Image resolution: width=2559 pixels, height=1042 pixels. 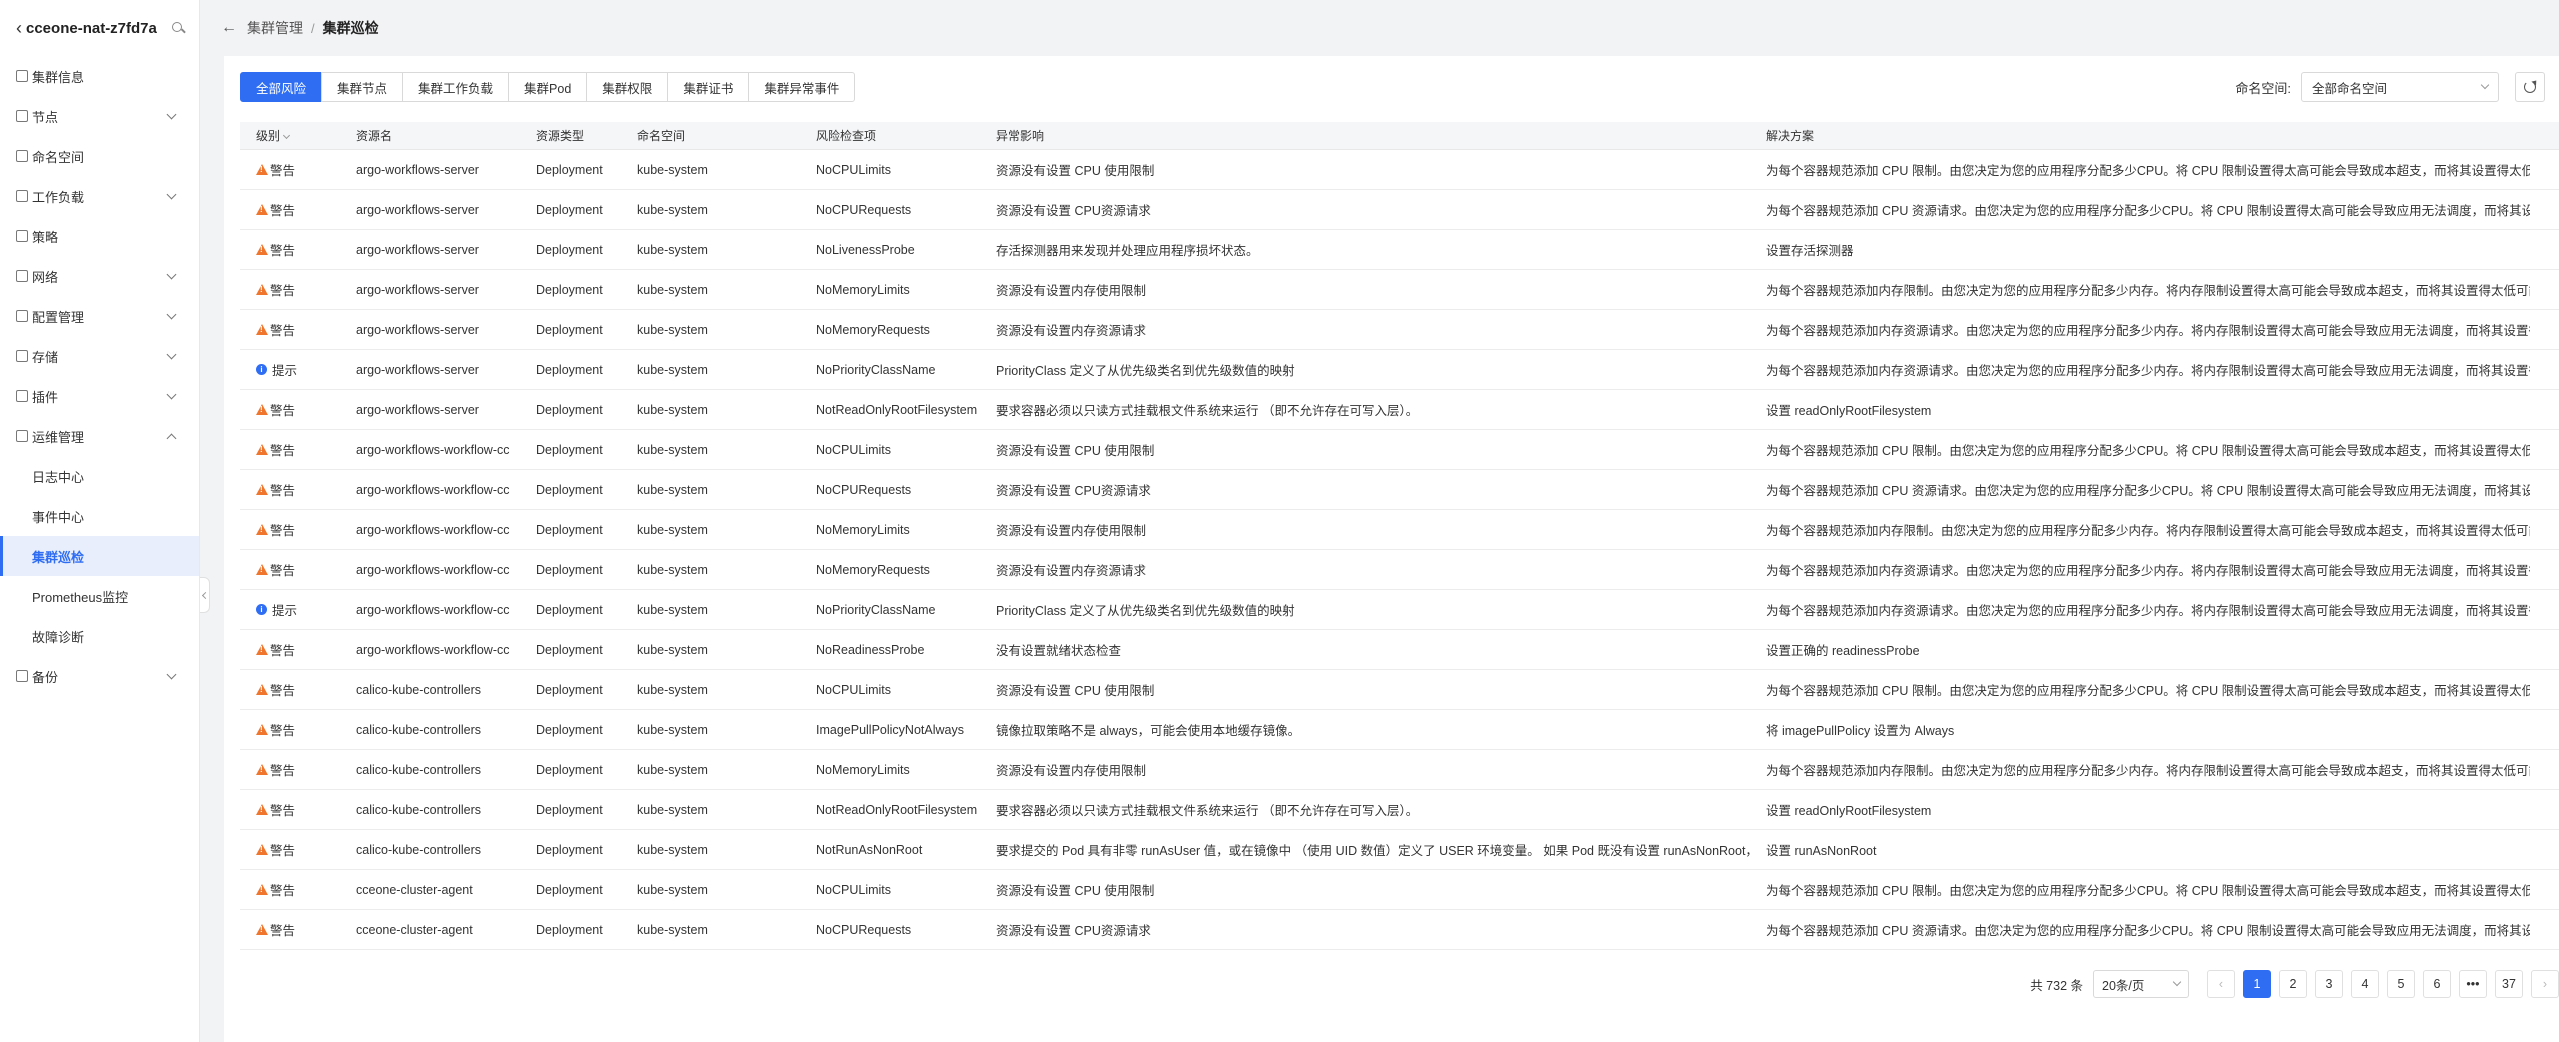 What do you see at coordinates (290, 135) in the screenshot?
I see `column-header: 级别` at bounding box center [290, 135].